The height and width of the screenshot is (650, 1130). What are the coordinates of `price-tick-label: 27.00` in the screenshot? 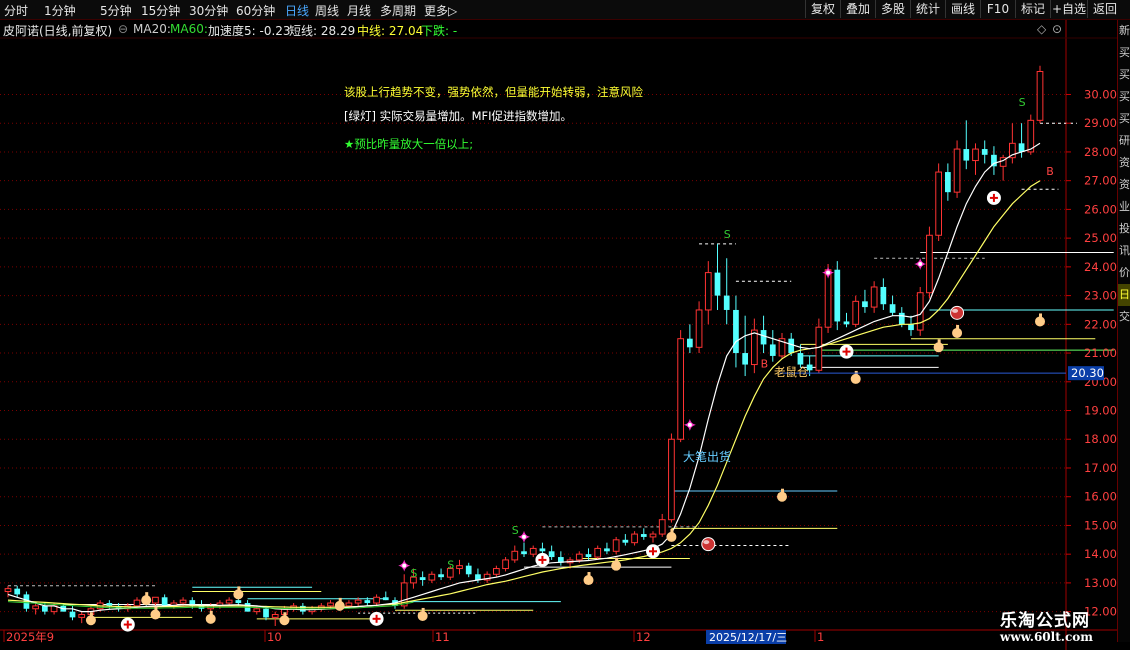 It's located at (1100, 181).